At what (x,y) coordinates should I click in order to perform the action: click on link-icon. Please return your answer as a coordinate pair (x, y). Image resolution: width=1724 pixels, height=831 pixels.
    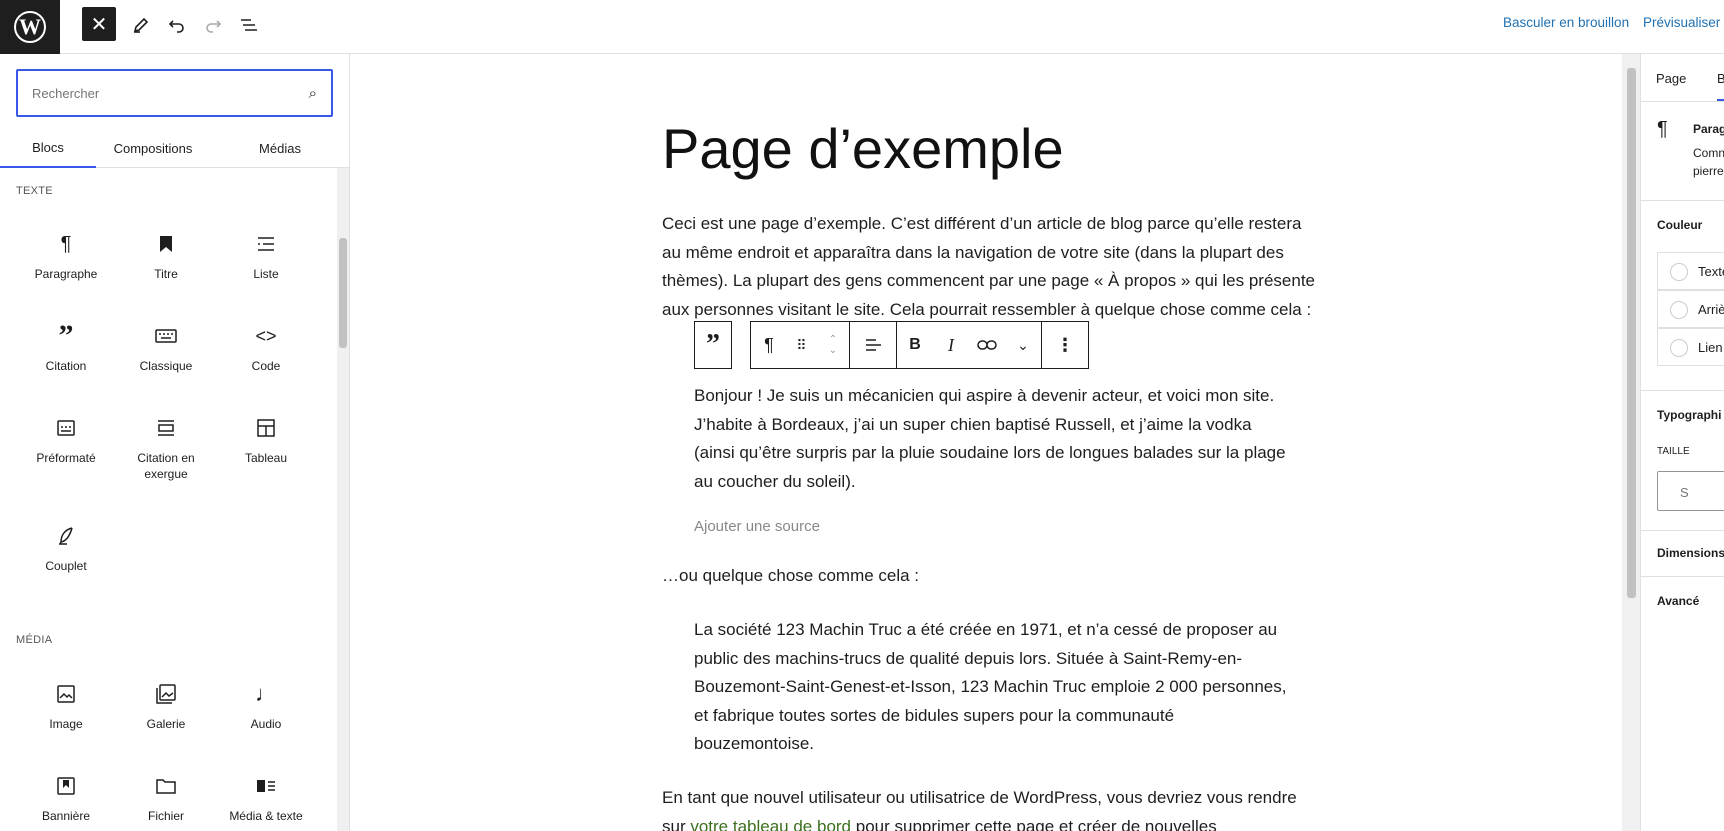
    Looking at the image, I should click on (987, 345).